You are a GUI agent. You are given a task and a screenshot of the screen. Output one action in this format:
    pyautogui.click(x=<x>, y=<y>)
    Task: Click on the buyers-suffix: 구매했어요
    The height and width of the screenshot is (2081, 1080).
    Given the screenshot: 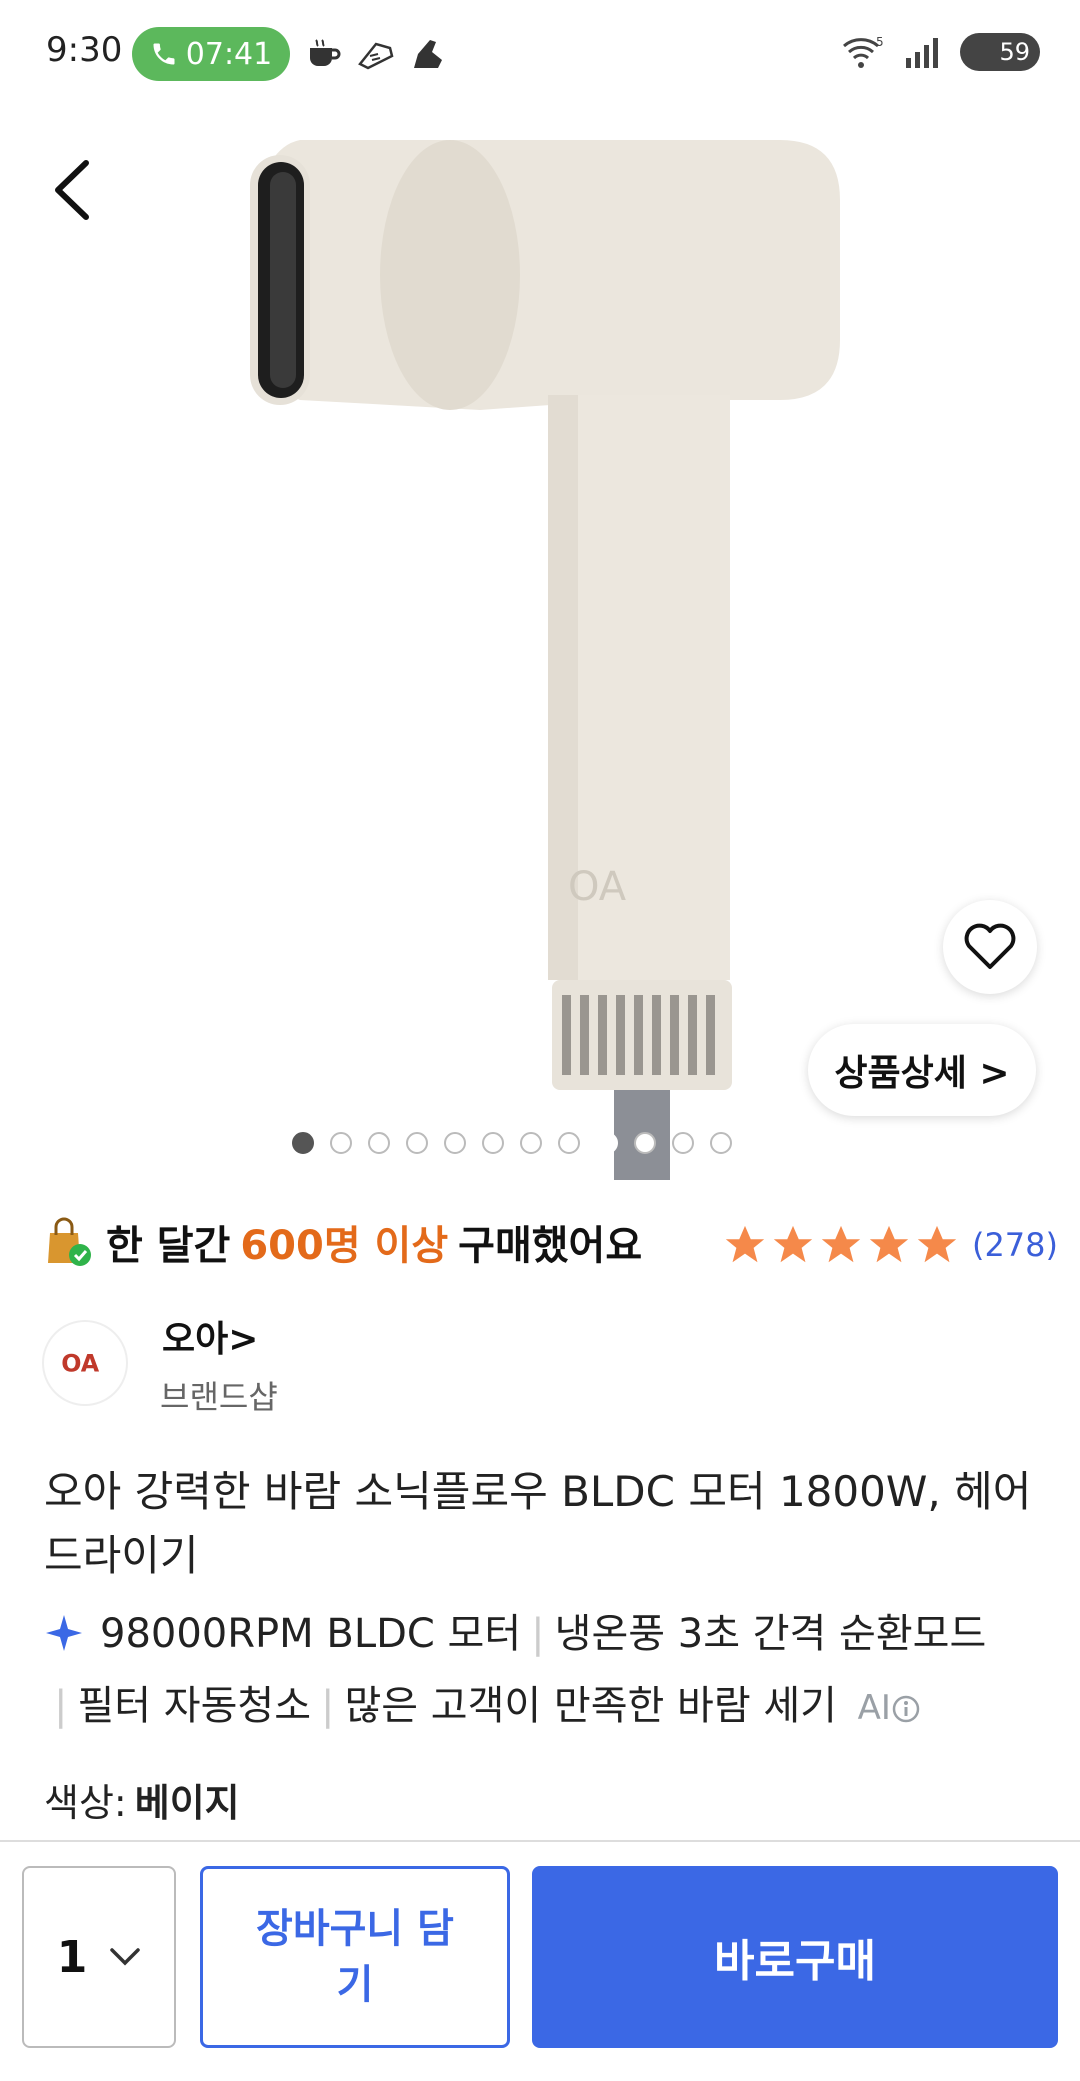 What is the action you would take?
    pyautogui.click(x=550, y=1246)
    